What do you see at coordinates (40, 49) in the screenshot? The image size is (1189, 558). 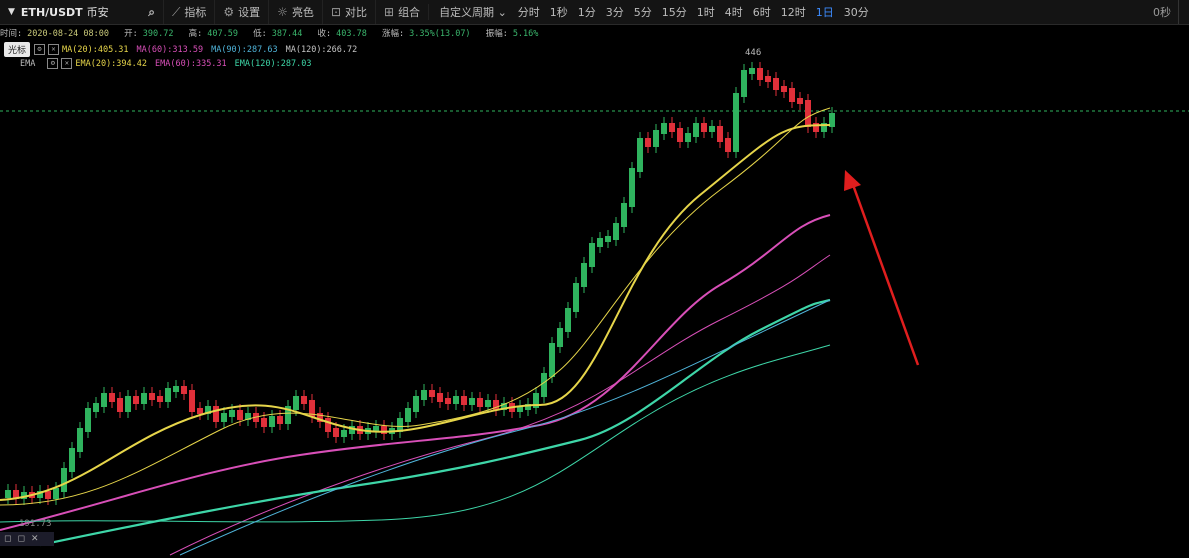 I see `ma-settings-icon: ⚙` at bounding box center [40, 49].